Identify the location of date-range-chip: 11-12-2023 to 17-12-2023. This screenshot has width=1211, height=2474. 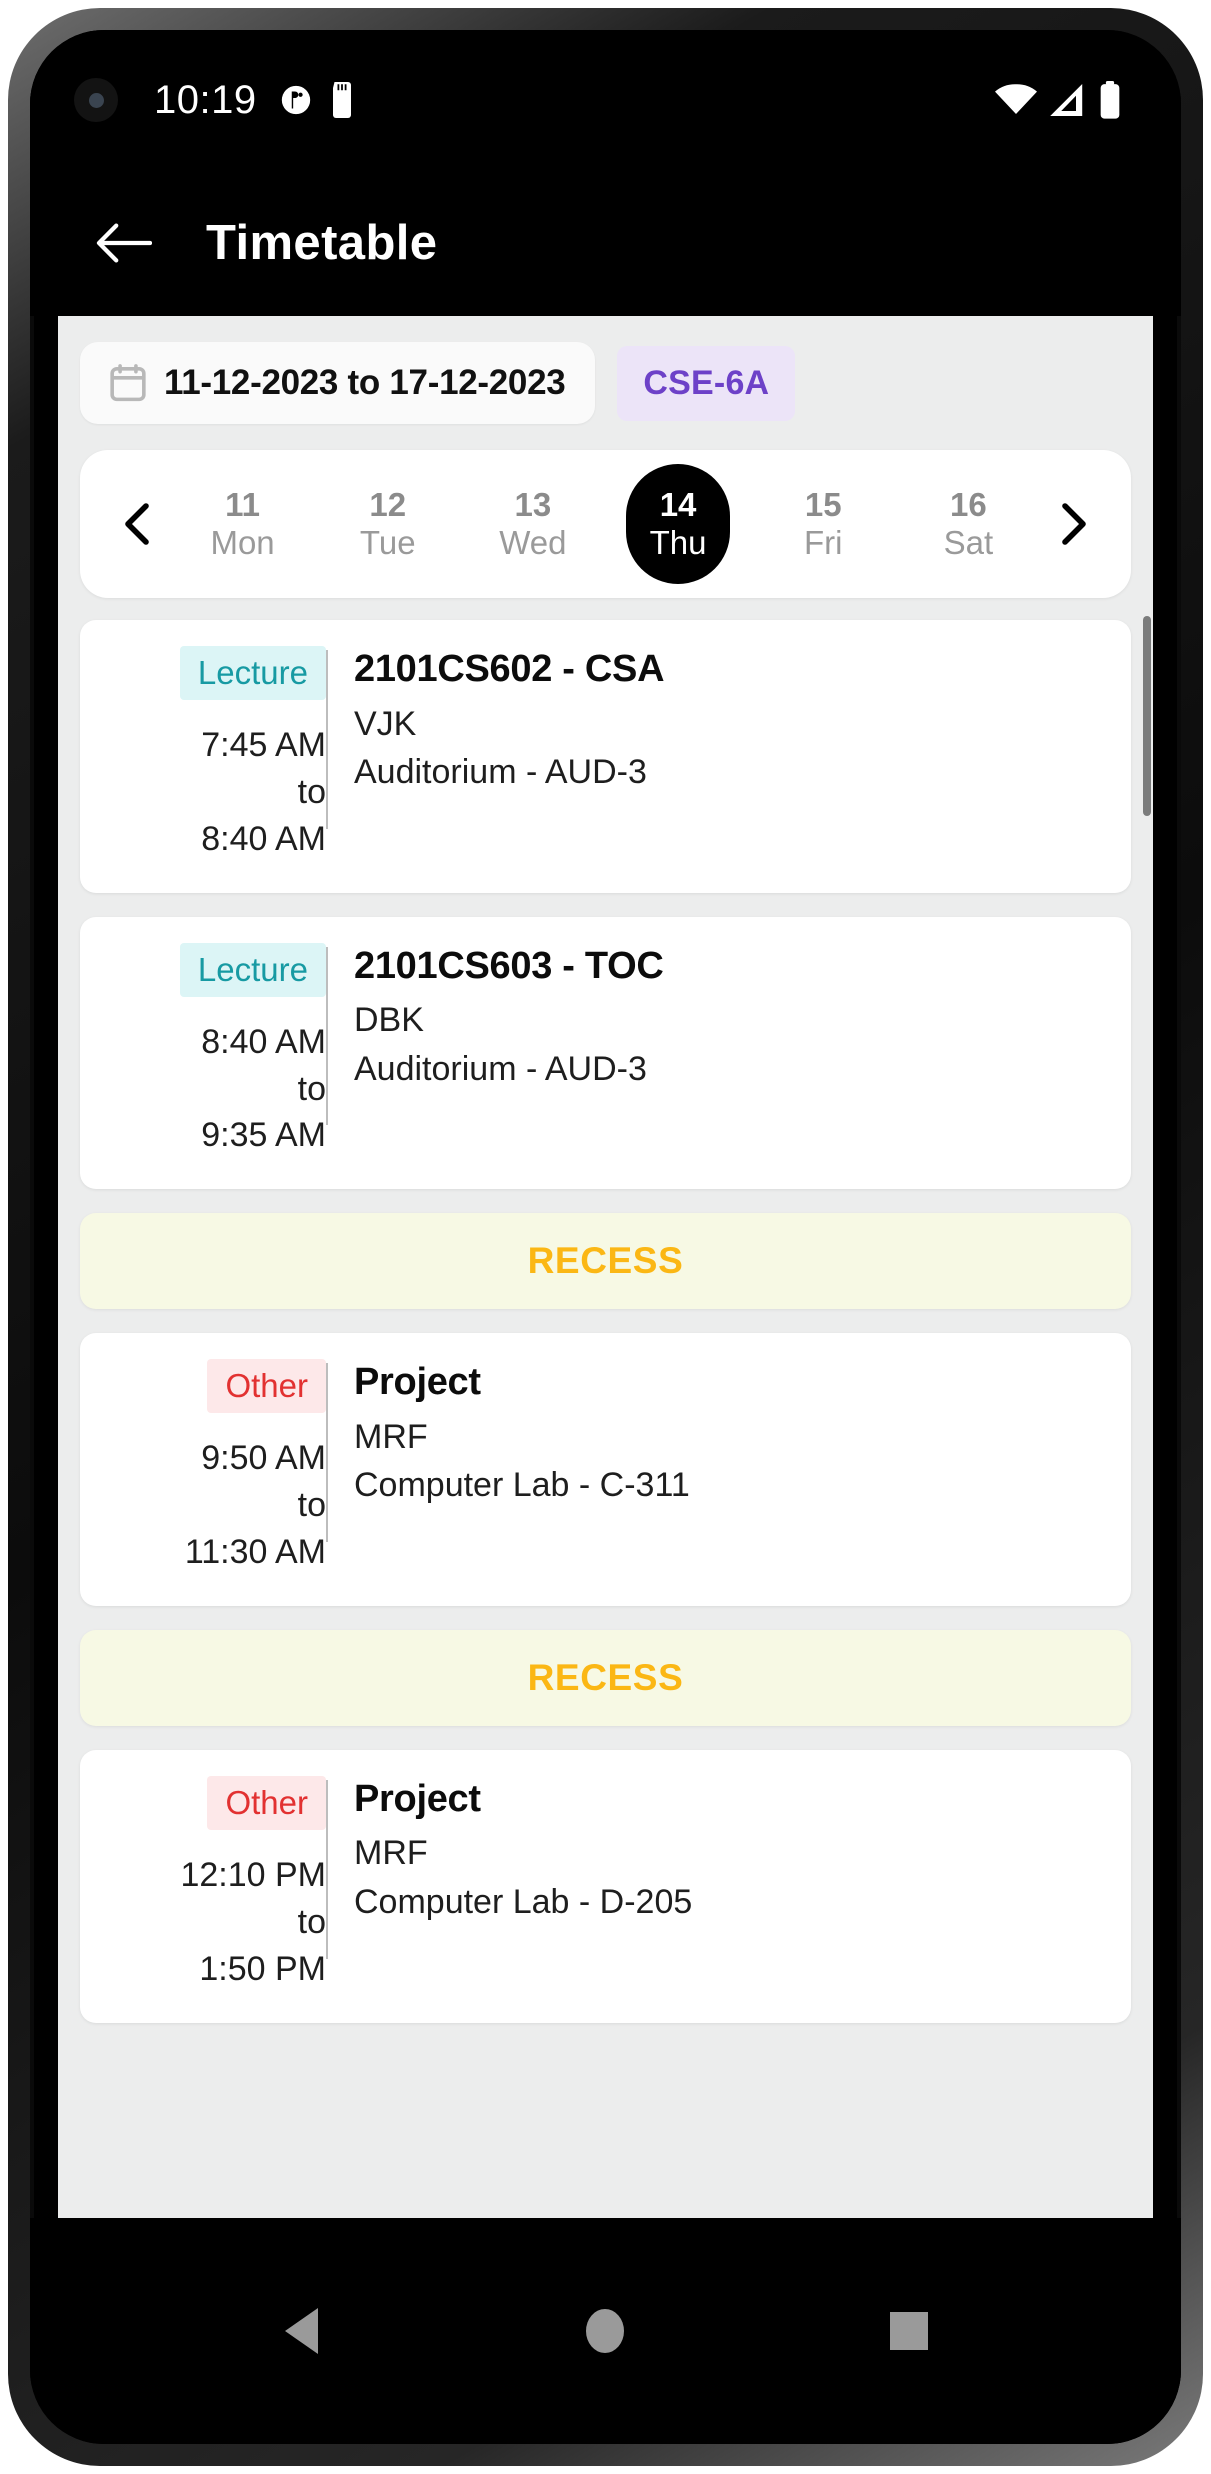
(338, 383).